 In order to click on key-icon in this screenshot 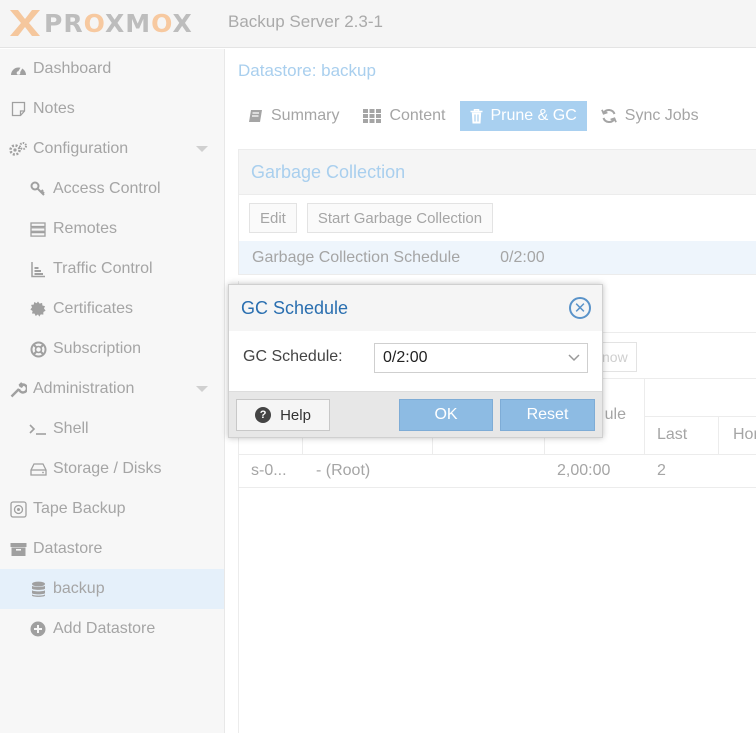, I will do `click(38, 189)`.